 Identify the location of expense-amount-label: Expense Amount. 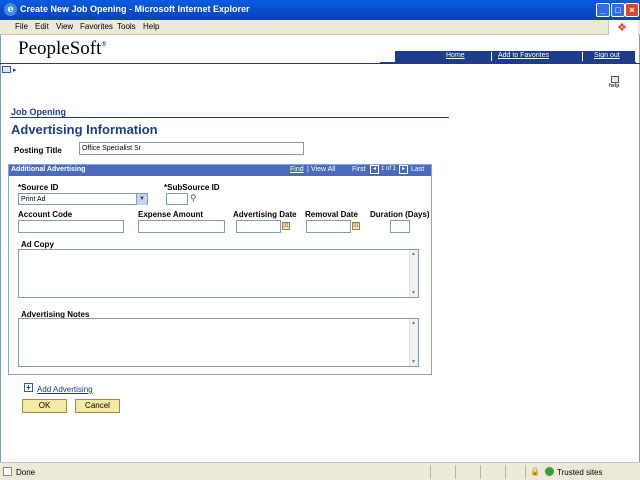
(171, 214).